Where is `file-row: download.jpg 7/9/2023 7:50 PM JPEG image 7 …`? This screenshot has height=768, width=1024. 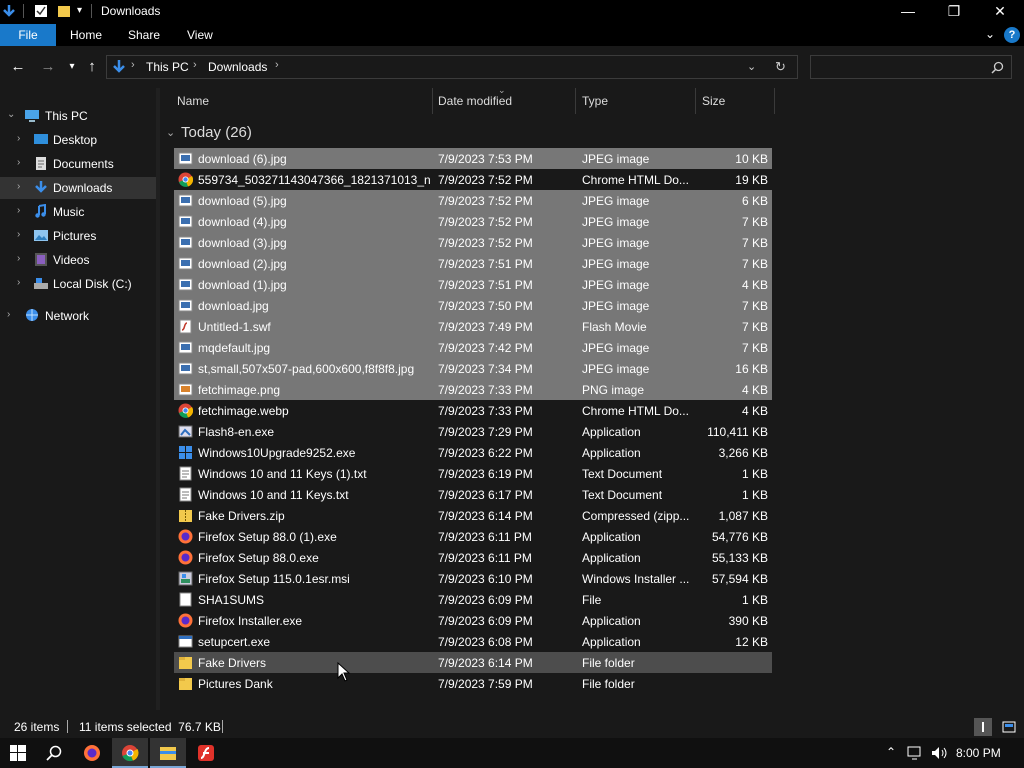 file-row: download.jpg 7/9/2023 7:50 PM JPEG image 7 … is located at coordinates (473, 305).